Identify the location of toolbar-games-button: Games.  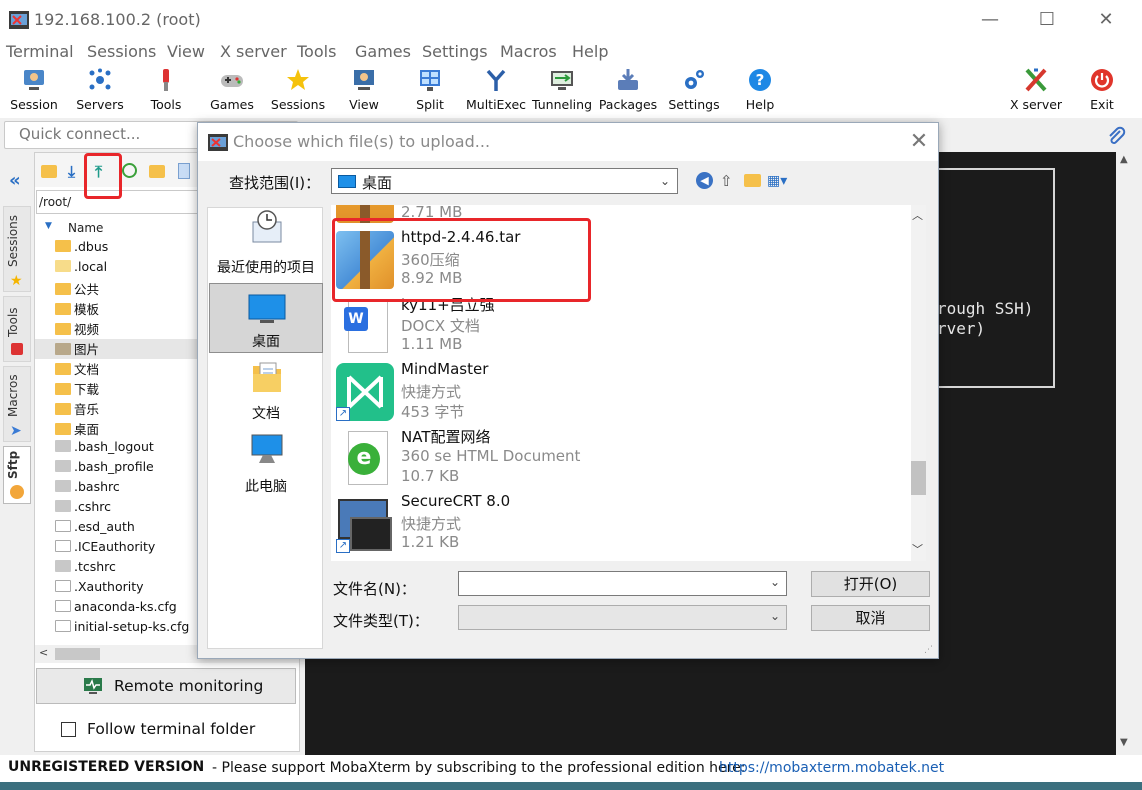
(232, 91).